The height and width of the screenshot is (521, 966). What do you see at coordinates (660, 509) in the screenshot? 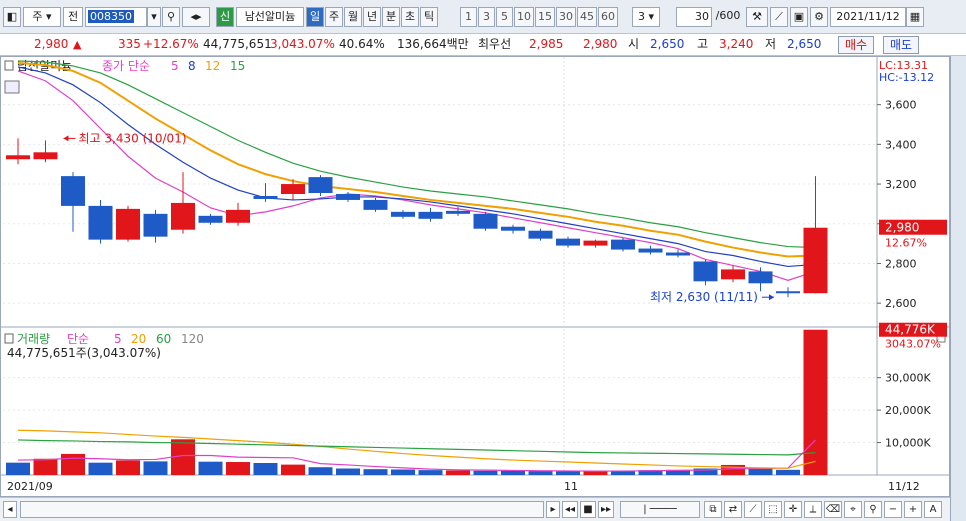
I see `zoom-slider: |╶────` at bounding box center [660, 509].